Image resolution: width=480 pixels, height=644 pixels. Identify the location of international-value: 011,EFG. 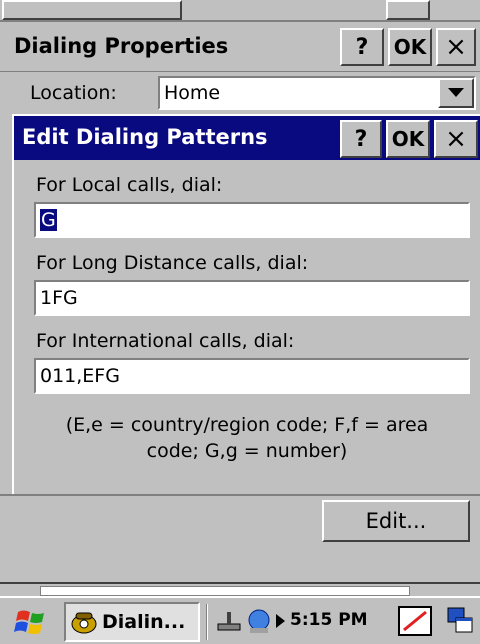
(80, 376).